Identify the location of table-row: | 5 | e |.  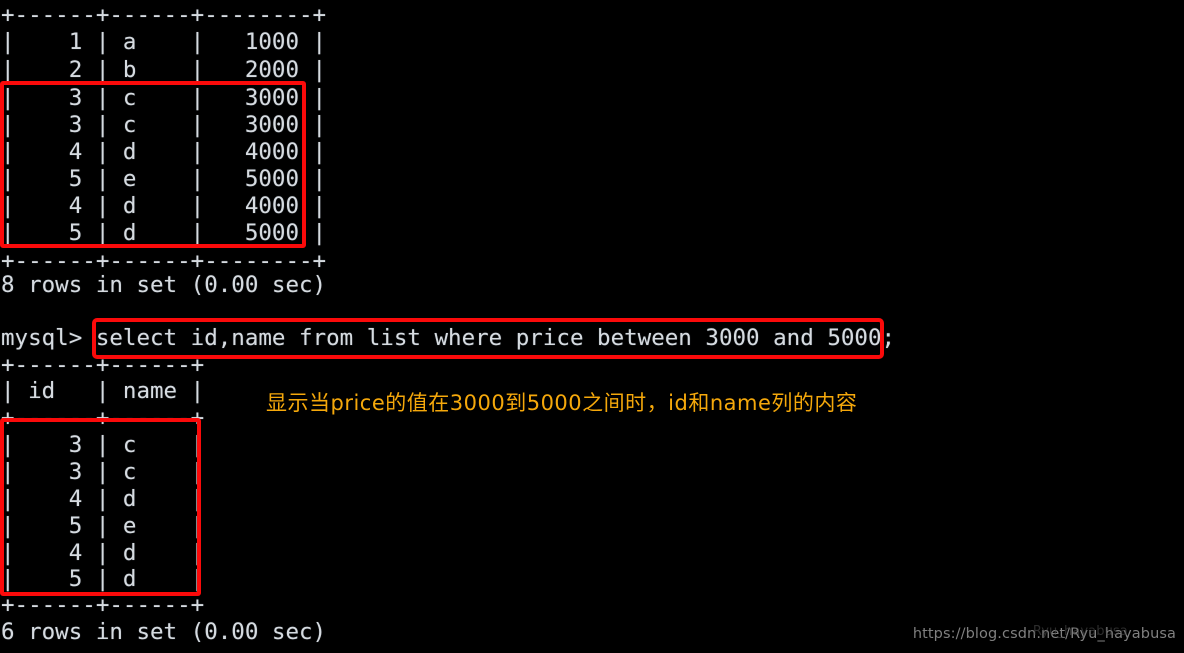
(103, 526).